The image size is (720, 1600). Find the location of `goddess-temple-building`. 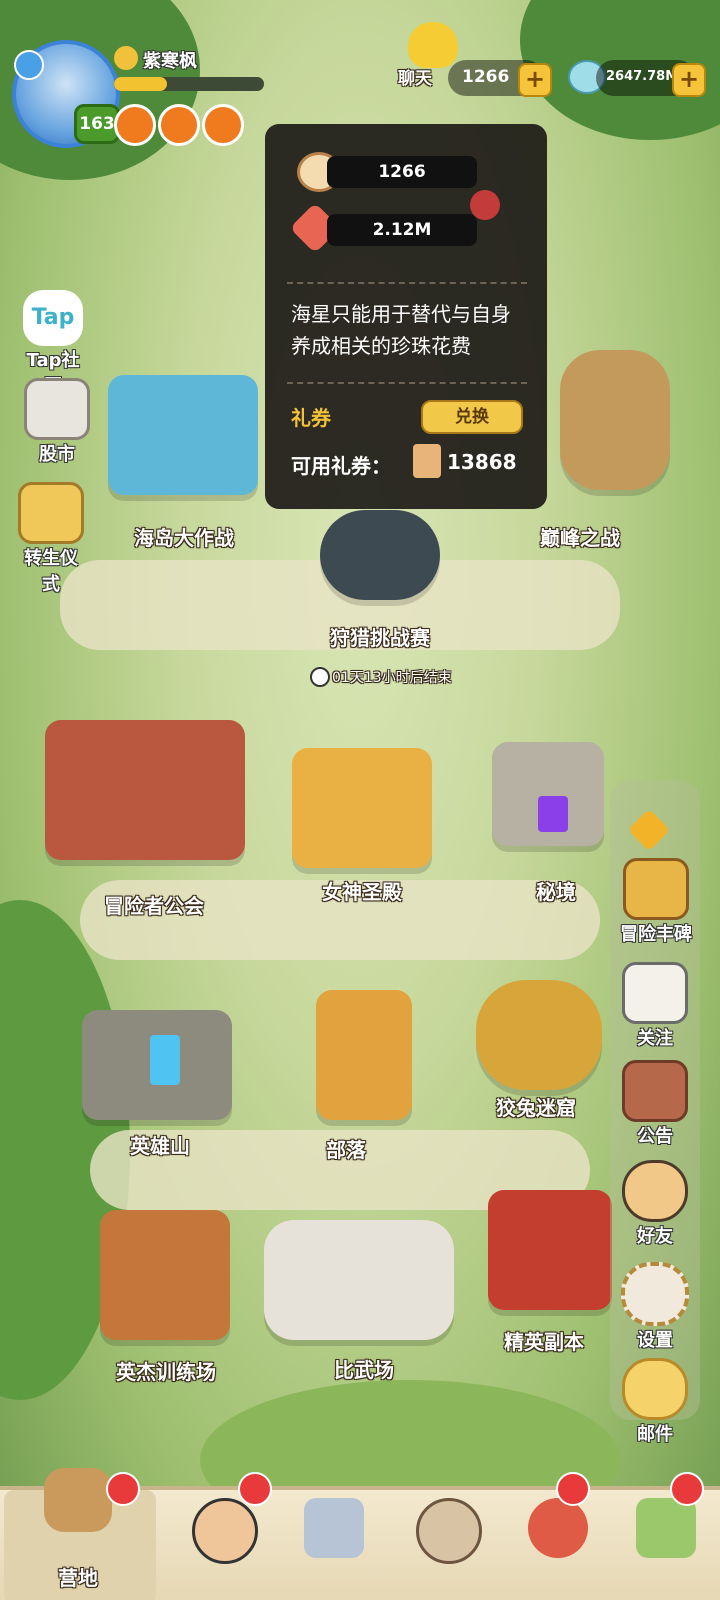

goddess-temple-building is located at coordinates (362, 808).